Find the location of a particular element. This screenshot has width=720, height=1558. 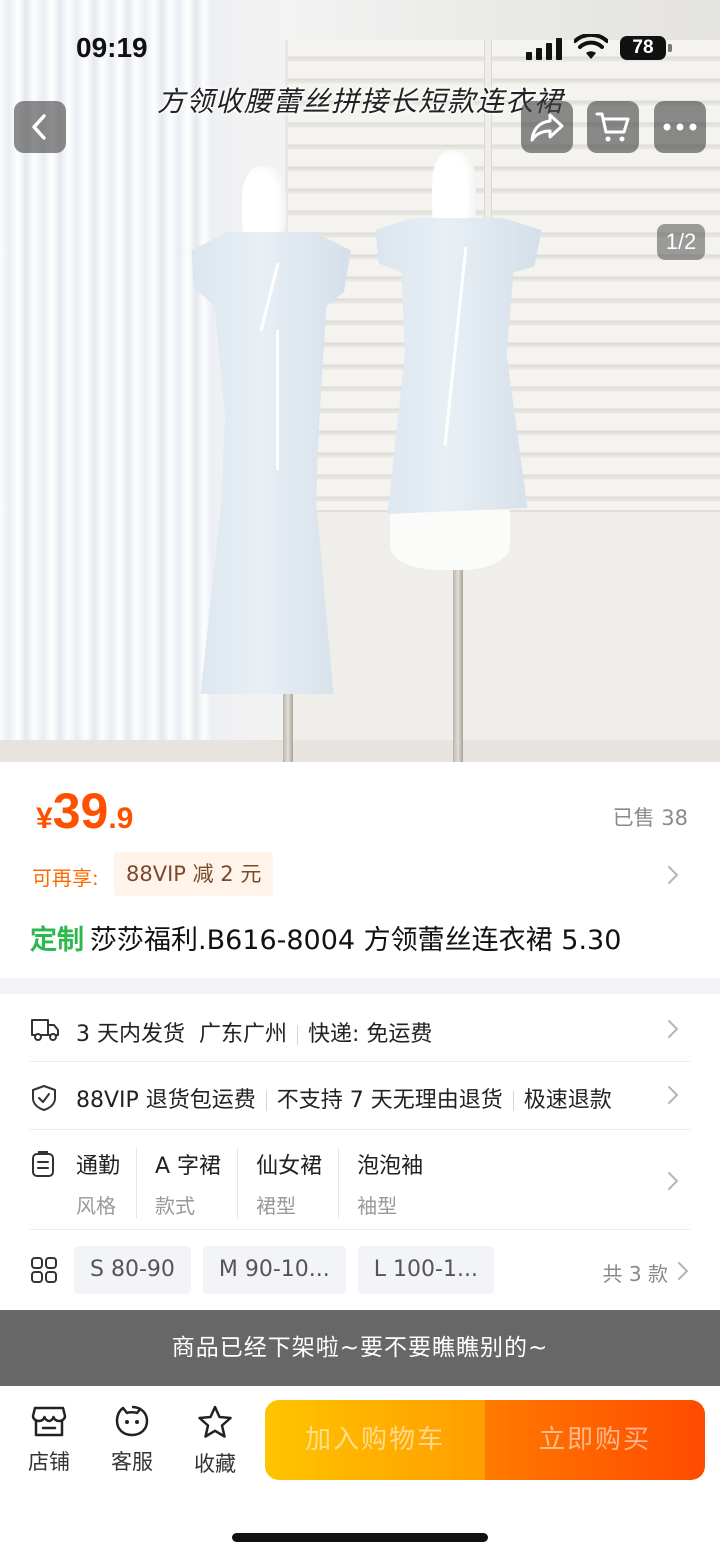

service-return-shipping: 88VIP 退货包运费 is located at coordinates (166, 1100).